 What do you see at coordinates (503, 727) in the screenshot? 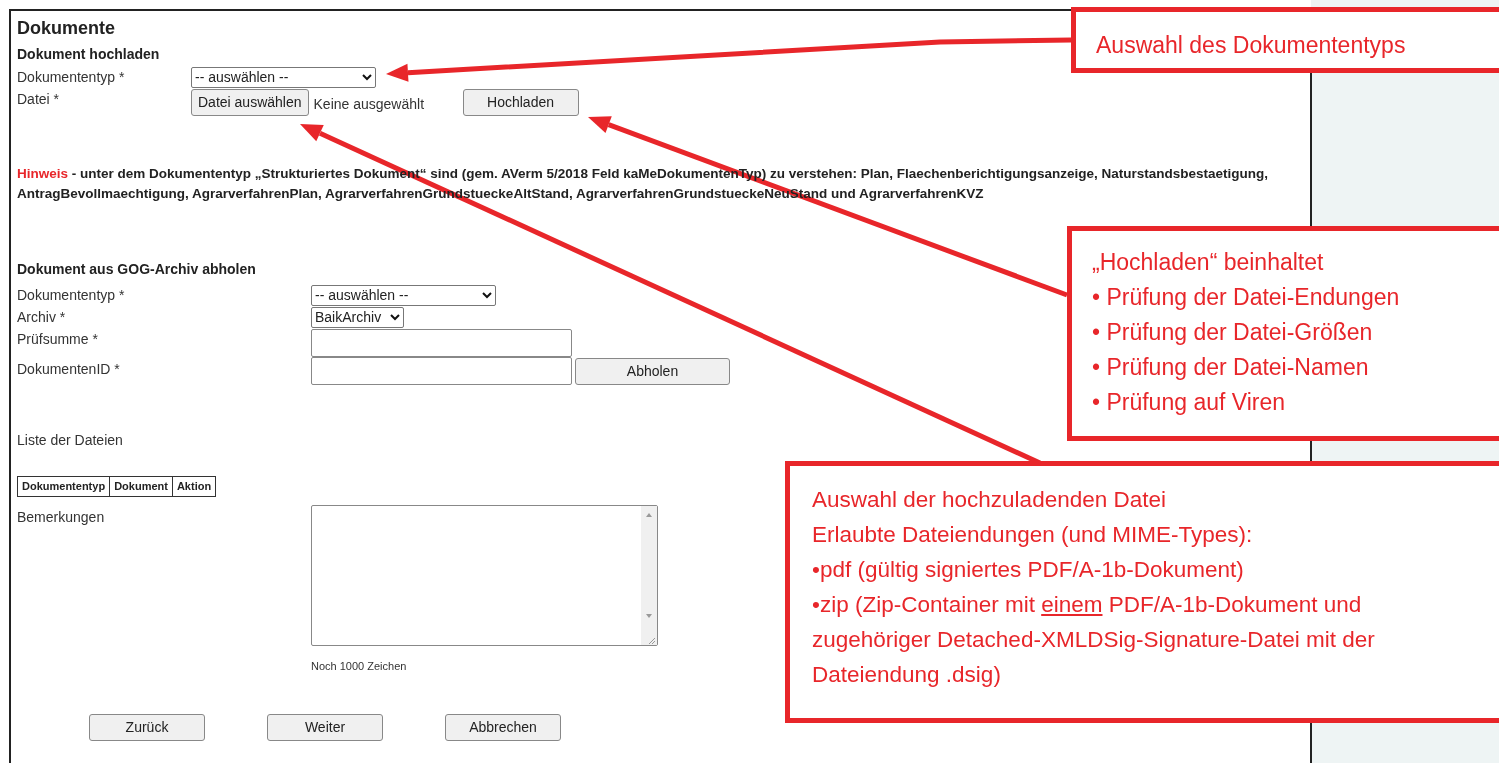
I see `button: Abbrechen` at bounding box center [503, 727].